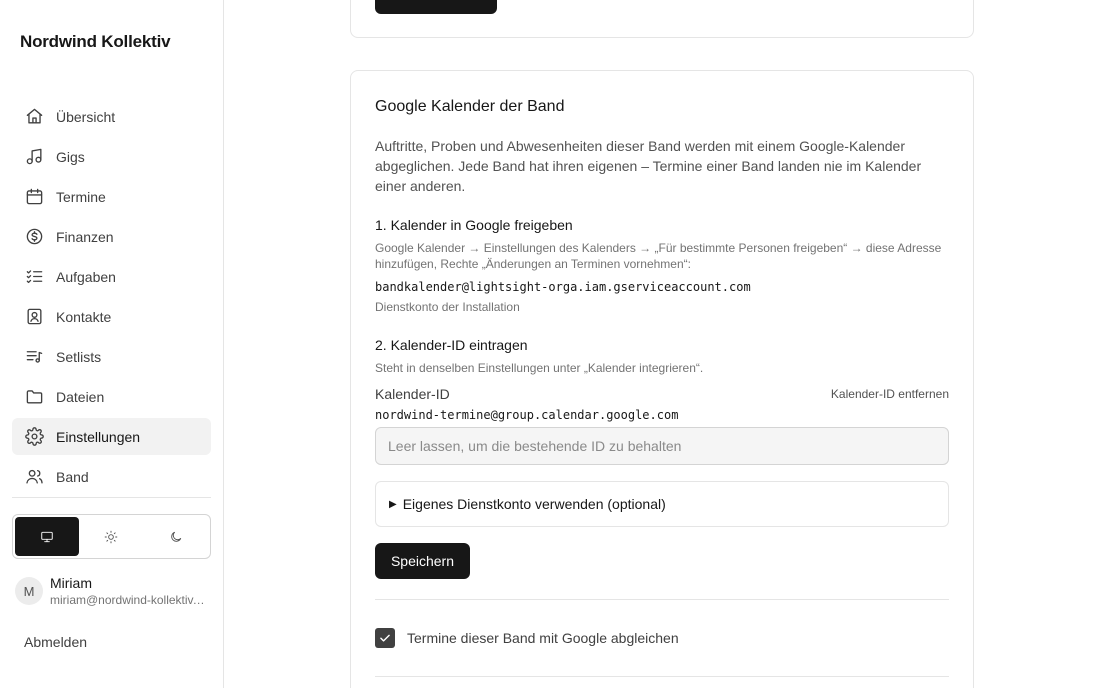 The height and width of the screenshot is (688, 1100). I want to click on sidebar-item-dateien: Dateien, so click(111, 396).